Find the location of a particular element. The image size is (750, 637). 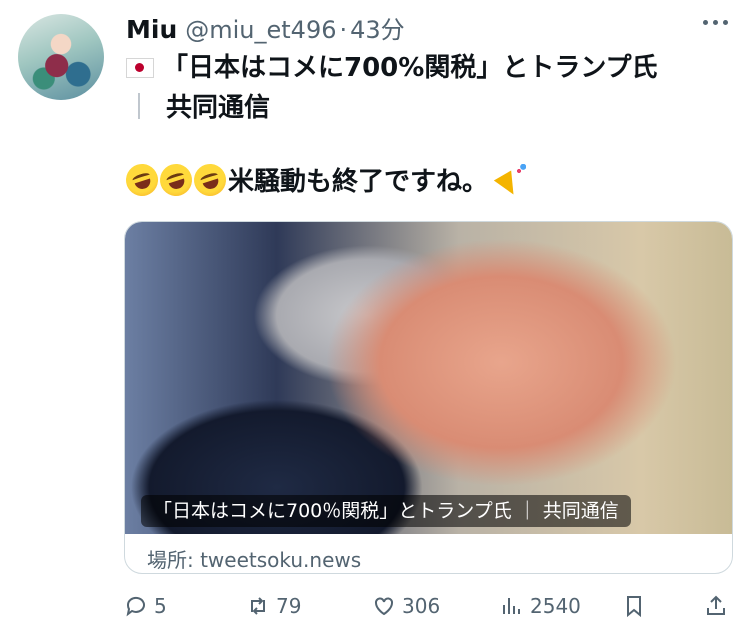

views-icon is located at coordinates (511, 606).